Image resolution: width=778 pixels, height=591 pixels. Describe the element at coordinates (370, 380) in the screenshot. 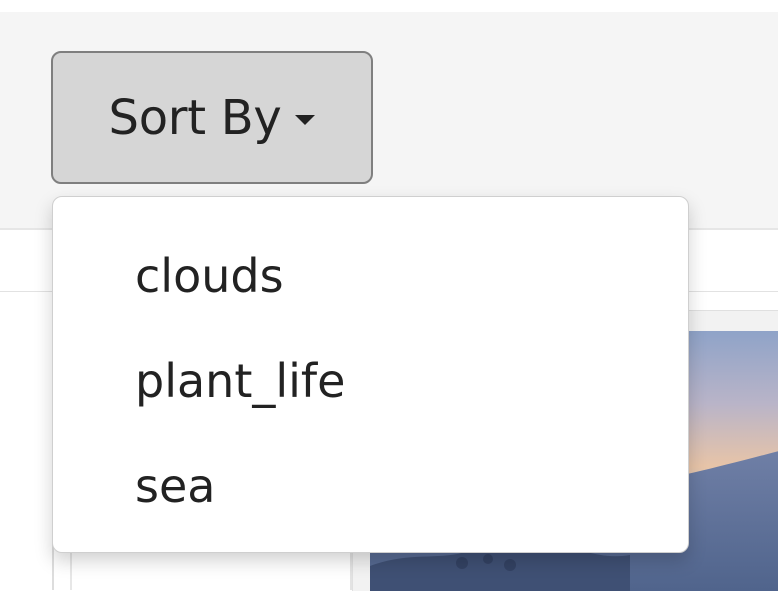

I see `menu-item-plant-life: plant_life` at that location.